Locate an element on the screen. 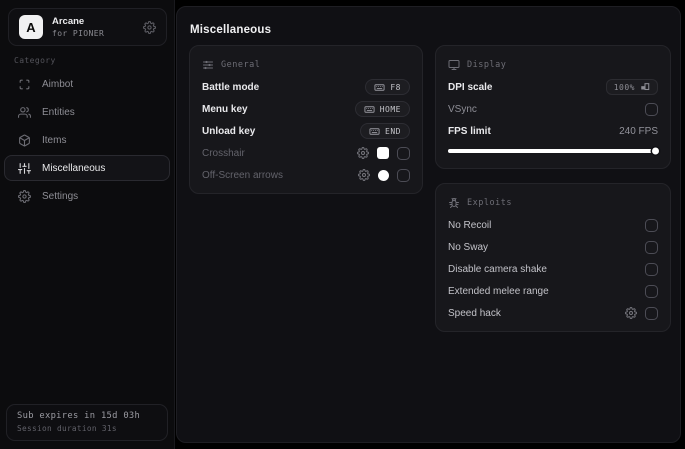 The height and width of the screenshot is (449, 685). row-unload-key: Unload key END is located at coordinates (306, 131).